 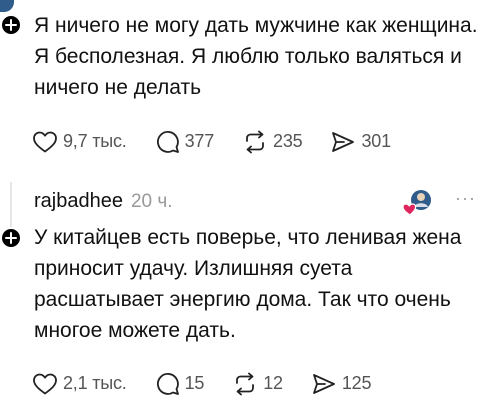 I want to click on share-button: 301, so click(x=360, y=142).